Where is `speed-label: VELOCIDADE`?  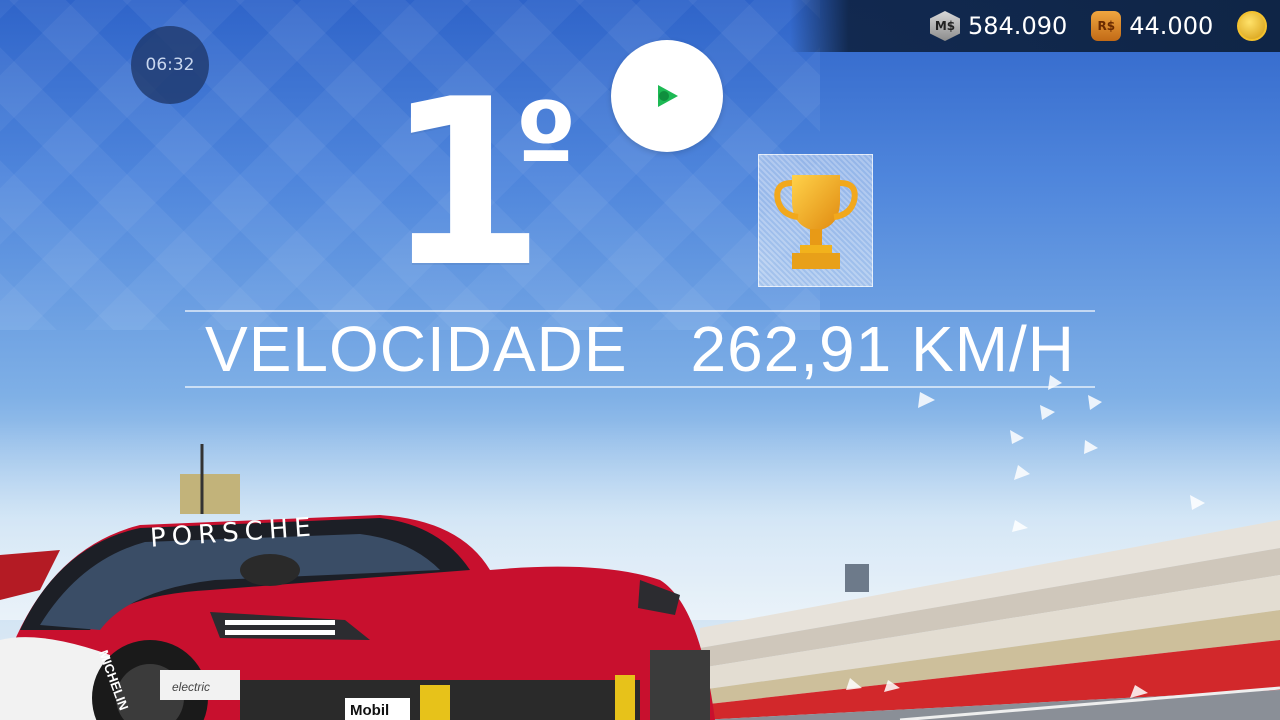 speed-label: VELOCIDADE is located at coordinates (416, 349).